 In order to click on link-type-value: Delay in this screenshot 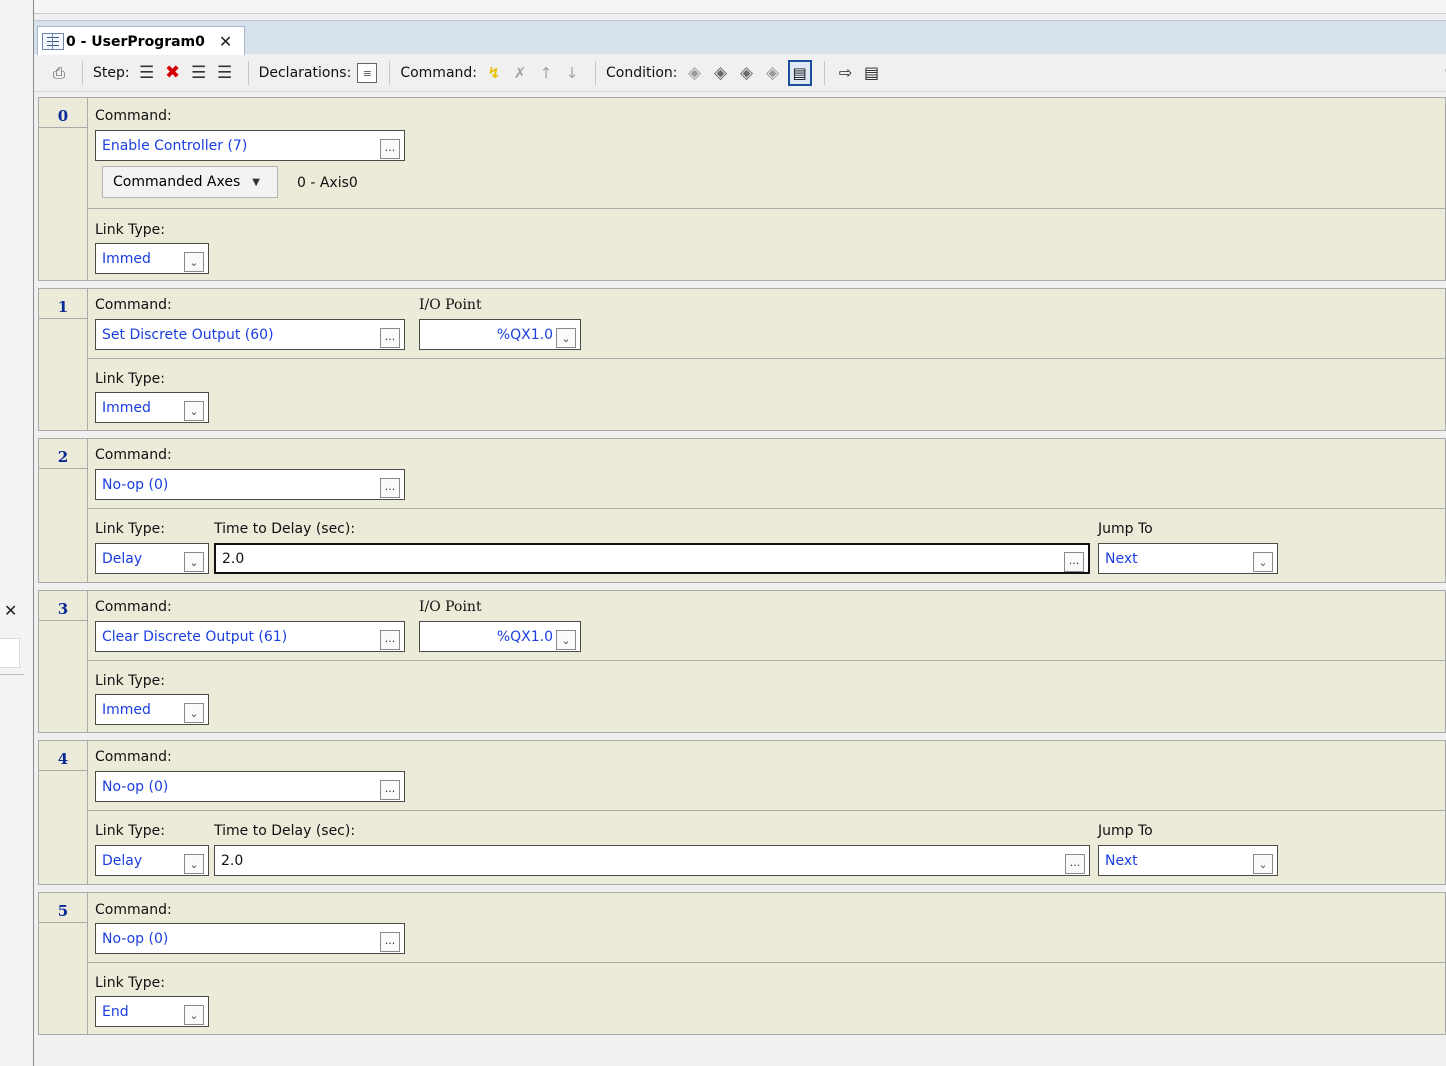, I will do `click(122, 558)`.